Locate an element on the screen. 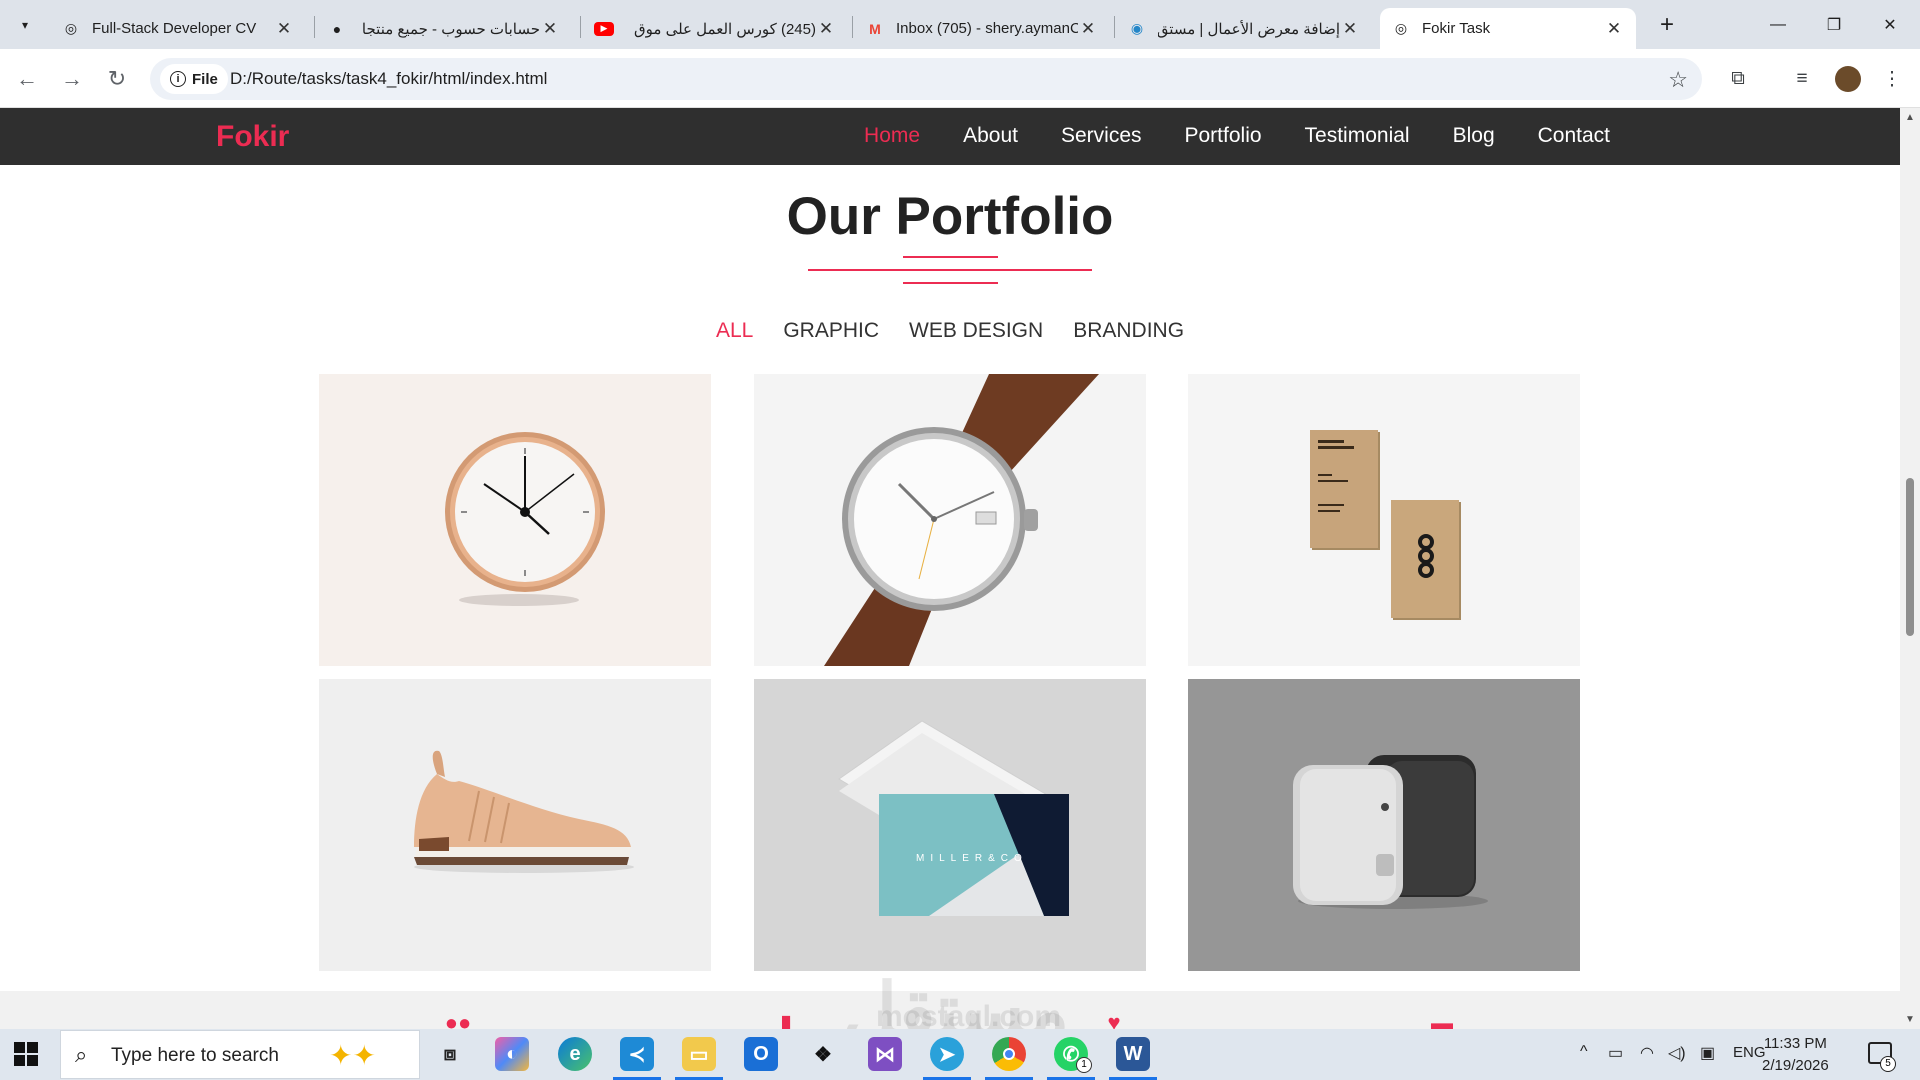 This screenshot has width=1920, height=1080. new-tab-button: + is located at coordinates (1667, 25).